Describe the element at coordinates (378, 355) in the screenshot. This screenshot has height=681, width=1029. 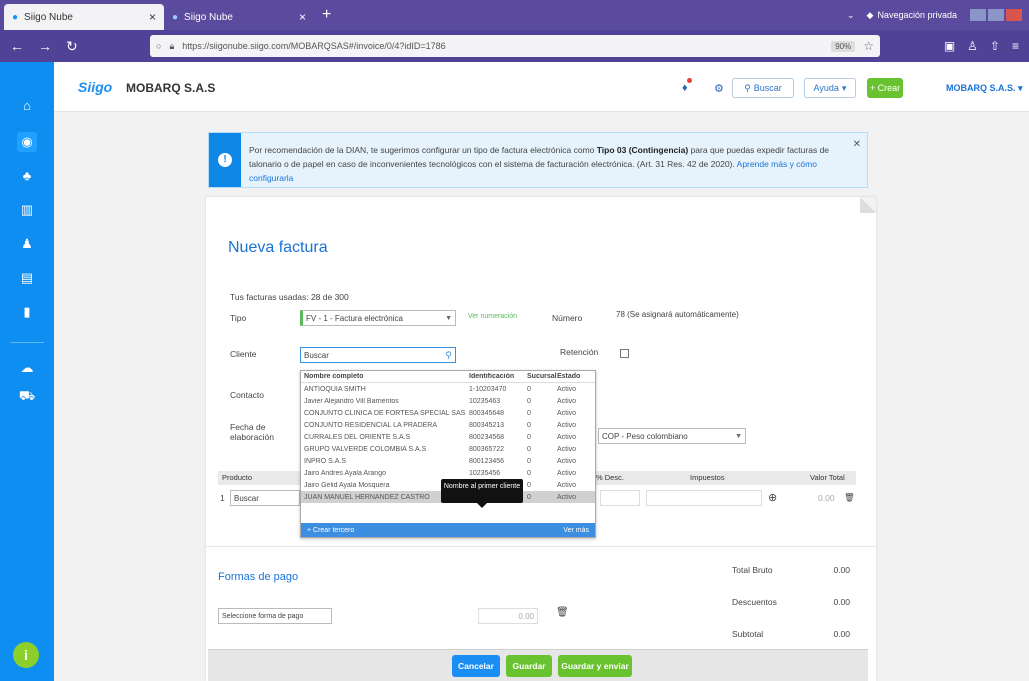
I see `cliente-search-input: Buscar ⚲` at that location.